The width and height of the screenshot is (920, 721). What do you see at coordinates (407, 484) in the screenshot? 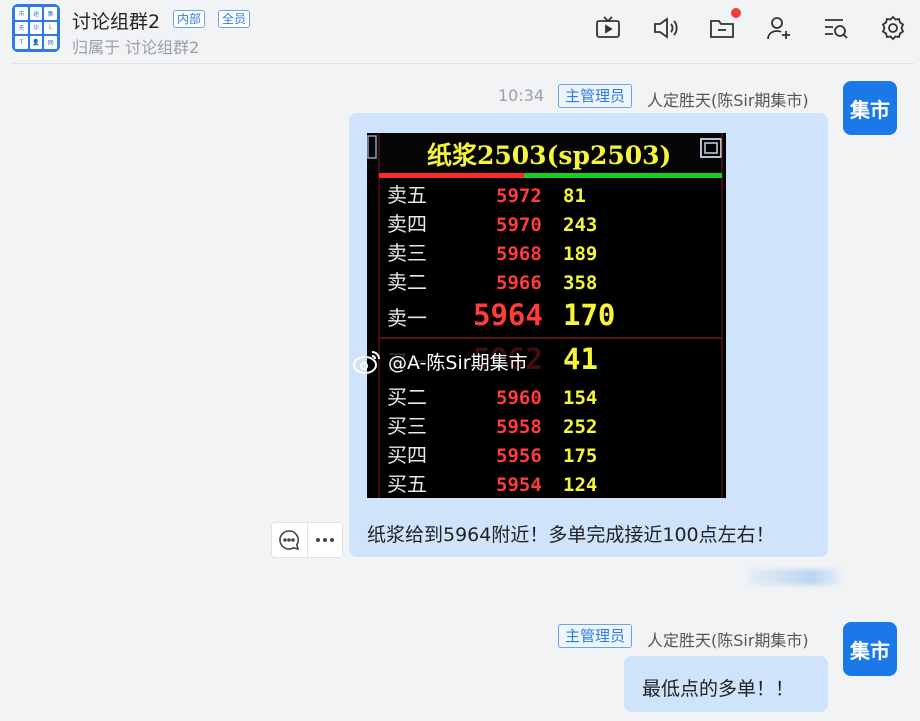
I see `order-book-level-label: 买五` at bounding box center [407, 484].